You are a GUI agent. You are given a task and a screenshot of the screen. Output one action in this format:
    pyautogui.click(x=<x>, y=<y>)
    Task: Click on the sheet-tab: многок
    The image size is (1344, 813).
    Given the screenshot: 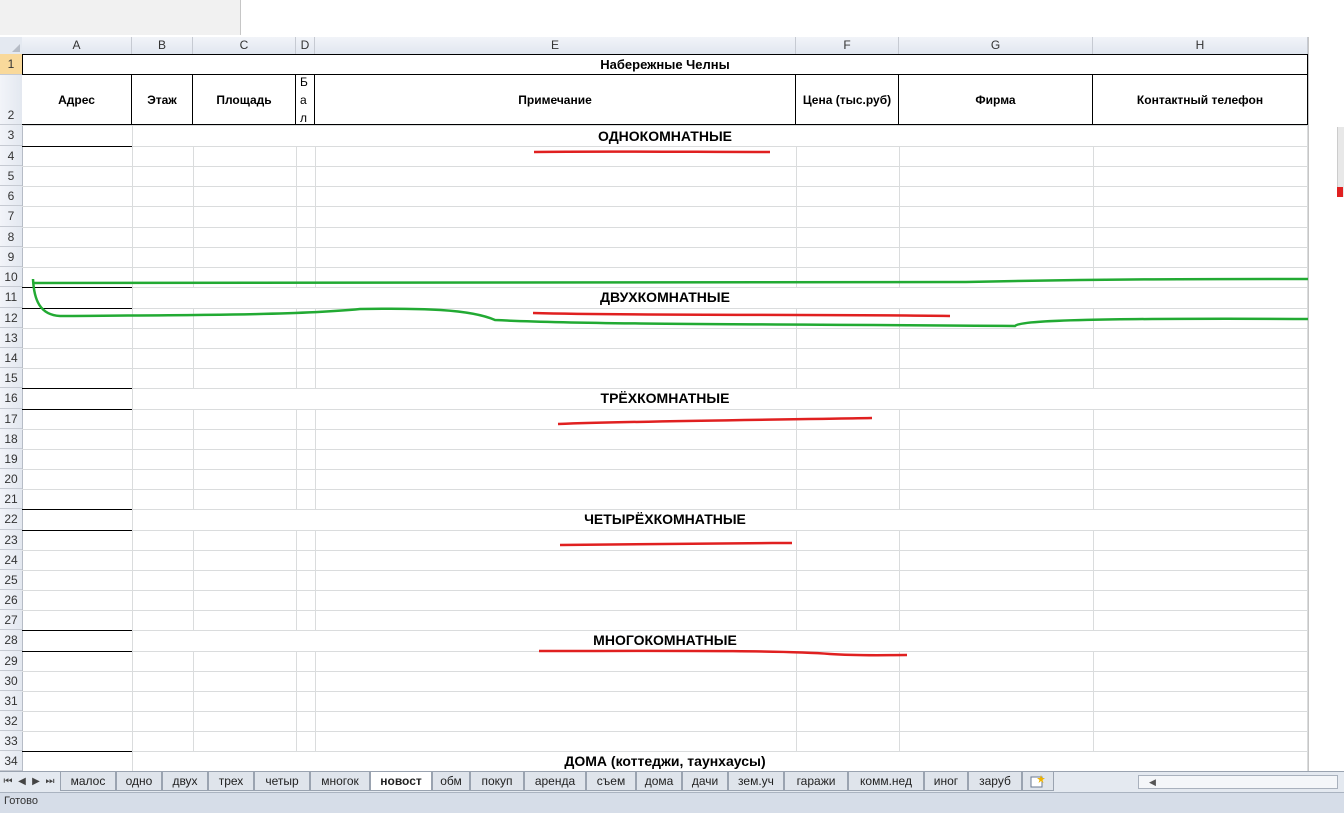 What is the action you would take?
    pyautogui.click(x=340, y=781)
    